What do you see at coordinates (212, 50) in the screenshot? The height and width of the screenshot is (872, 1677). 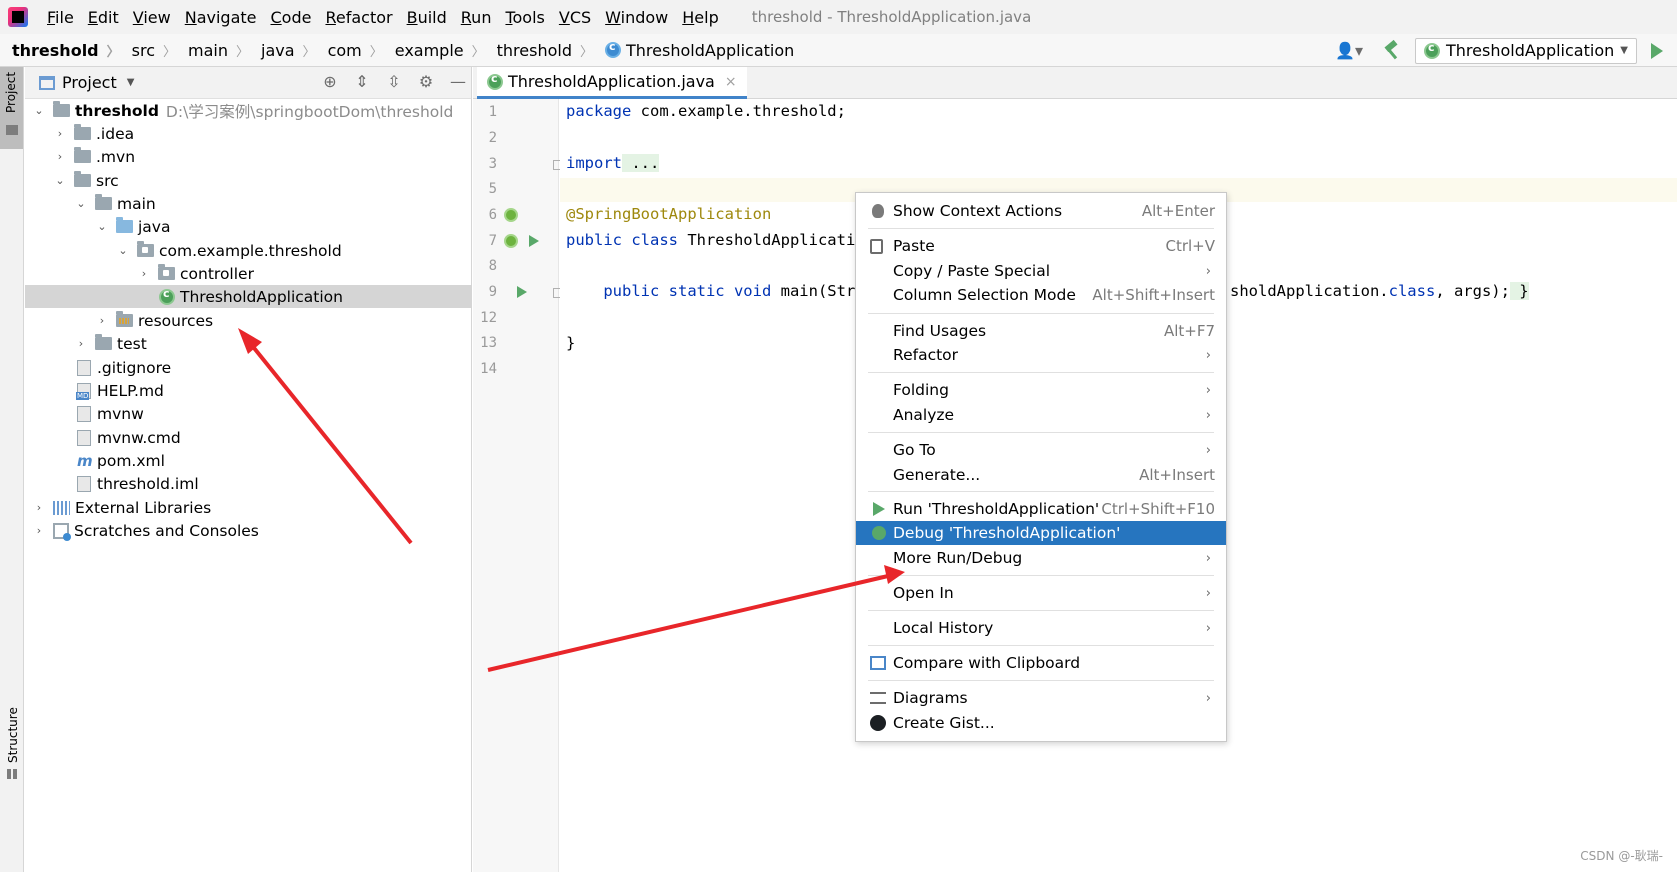 I see `breadcrumb-main: main 〉` at bounding box center [212, 50].